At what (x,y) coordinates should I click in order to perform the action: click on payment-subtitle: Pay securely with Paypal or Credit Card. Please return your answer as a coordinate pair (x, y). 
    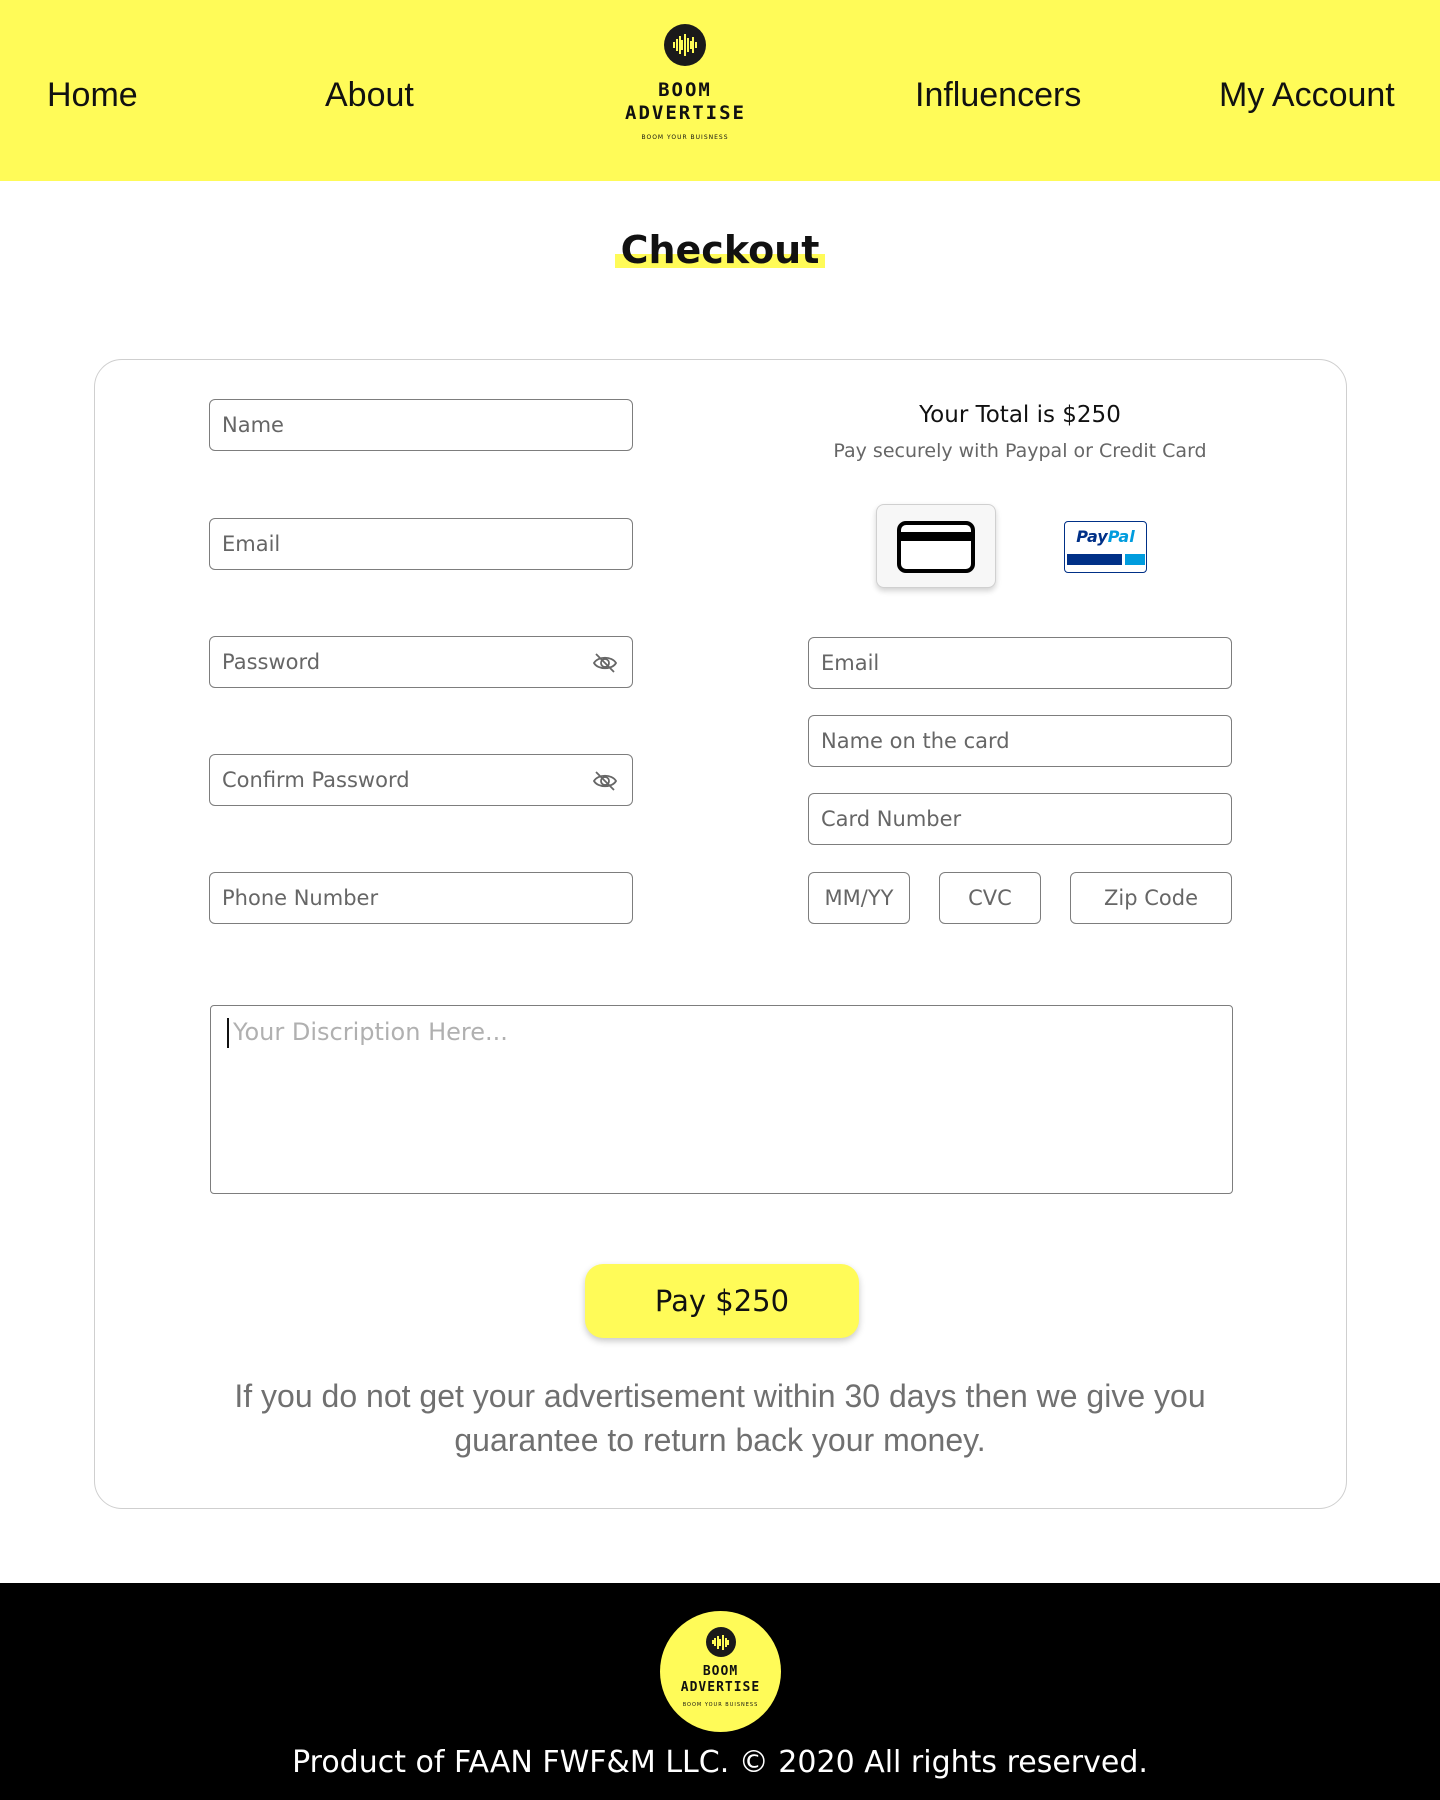
    Looking at the image, I should click on (1020, 451).